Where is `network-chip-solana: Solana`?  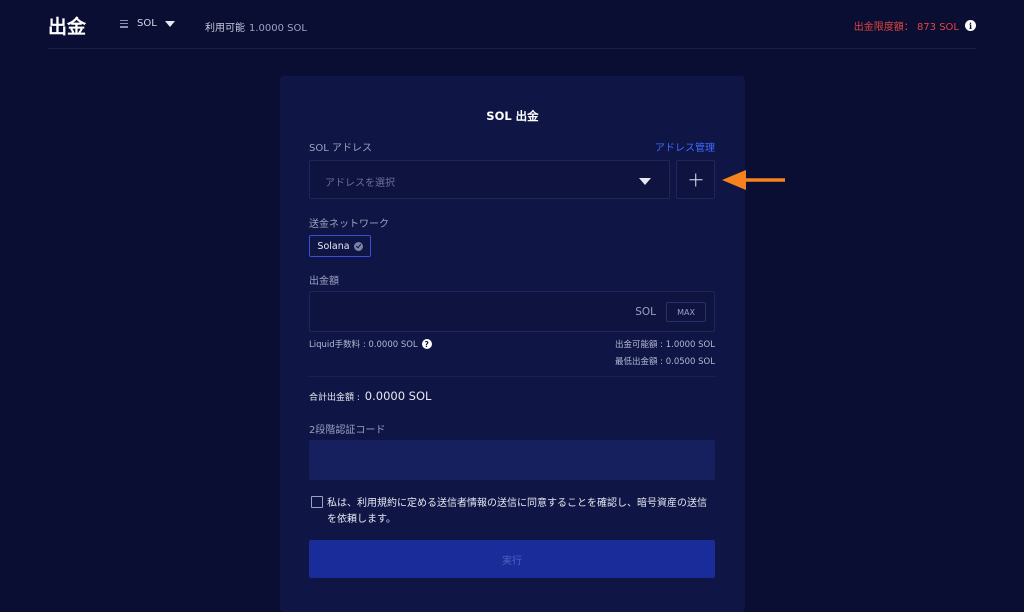 network-chip-solana: Solana is located at coordinates (340, 246).